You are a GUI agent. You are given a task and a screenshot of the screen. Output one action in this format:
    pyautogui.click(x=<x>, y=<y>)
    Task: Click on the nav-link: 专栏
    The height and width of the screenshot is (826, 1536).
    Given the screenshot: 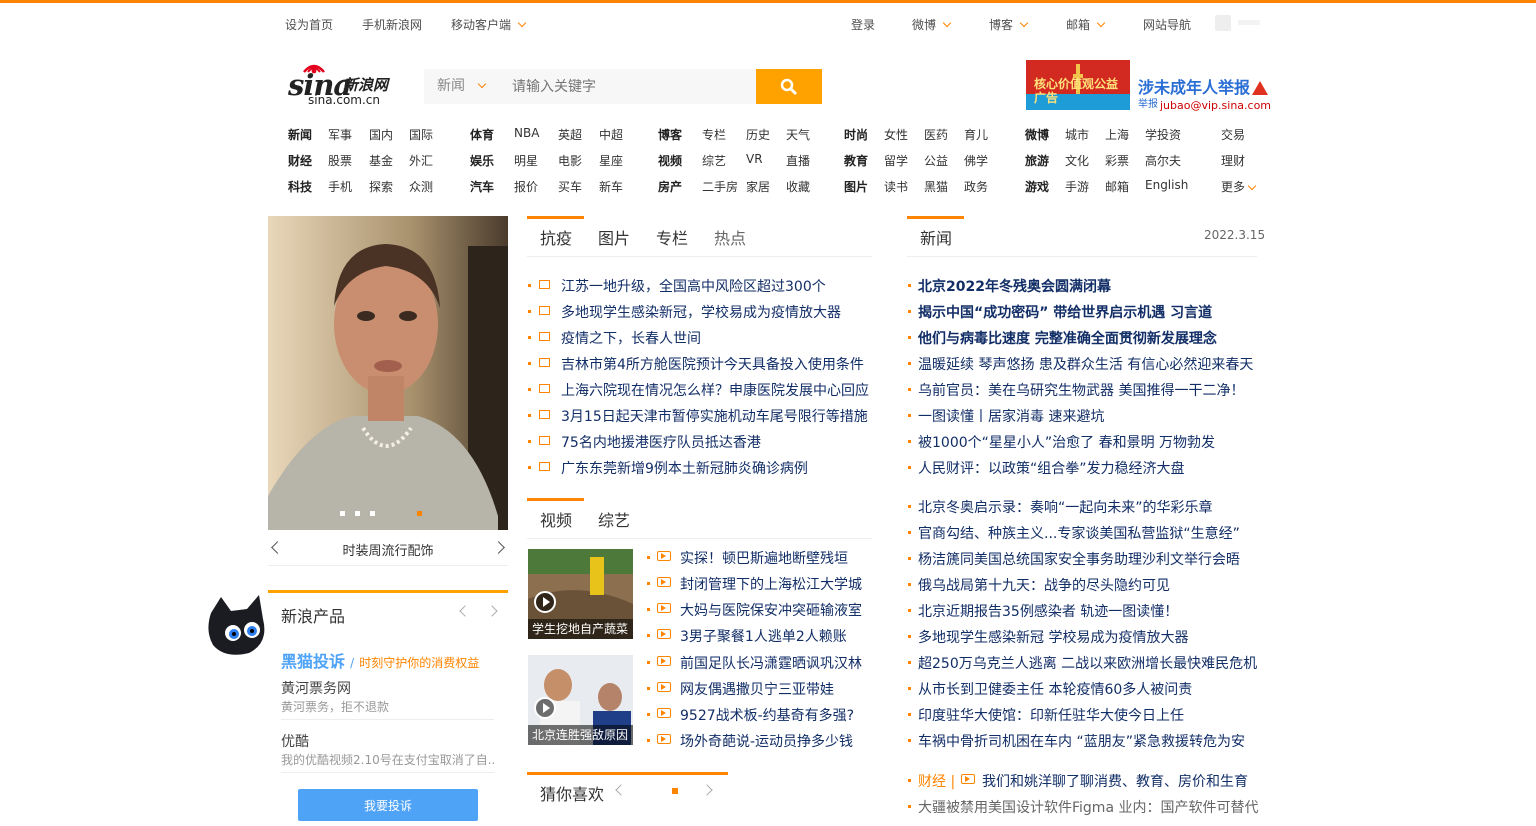 What is the action you would take?
    pyautogui.click(x=714, y=134)
    